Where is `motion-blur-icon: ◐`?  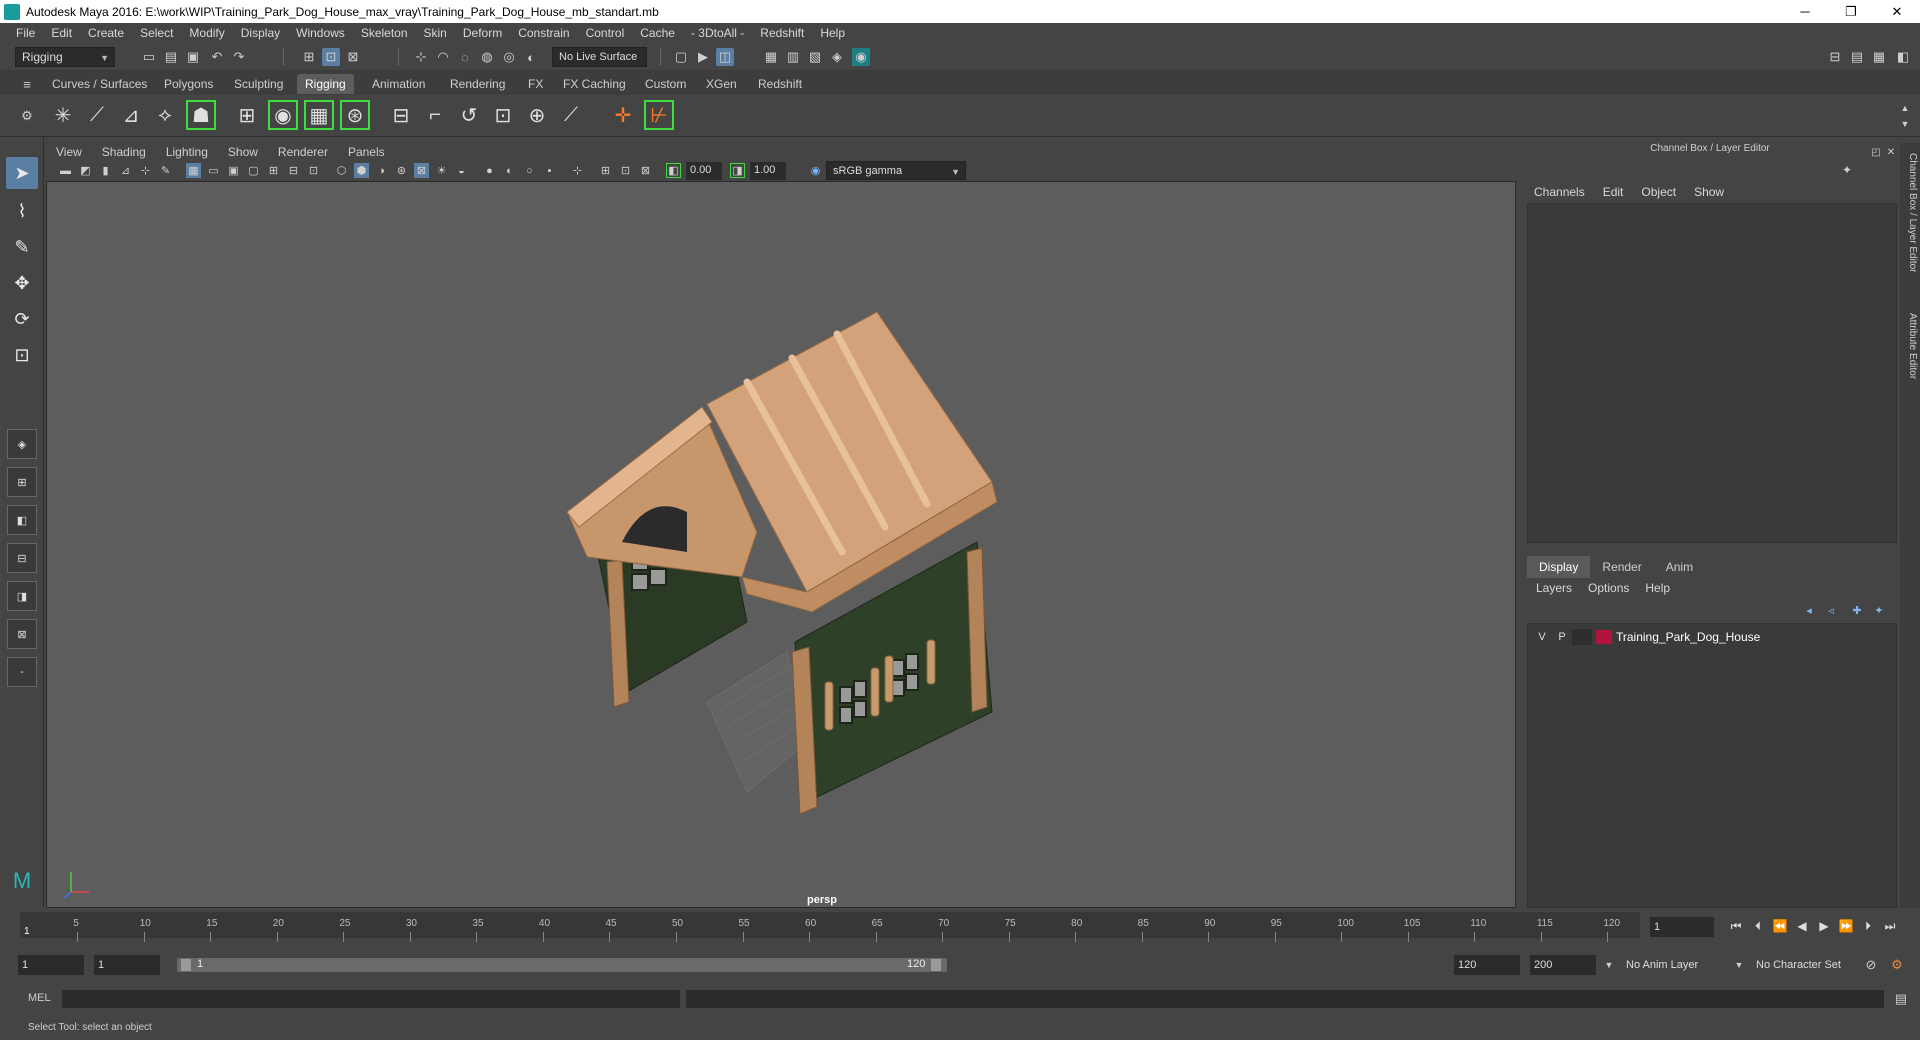 motion-blur-icon: ◐ is located at coordinates (509, 170).